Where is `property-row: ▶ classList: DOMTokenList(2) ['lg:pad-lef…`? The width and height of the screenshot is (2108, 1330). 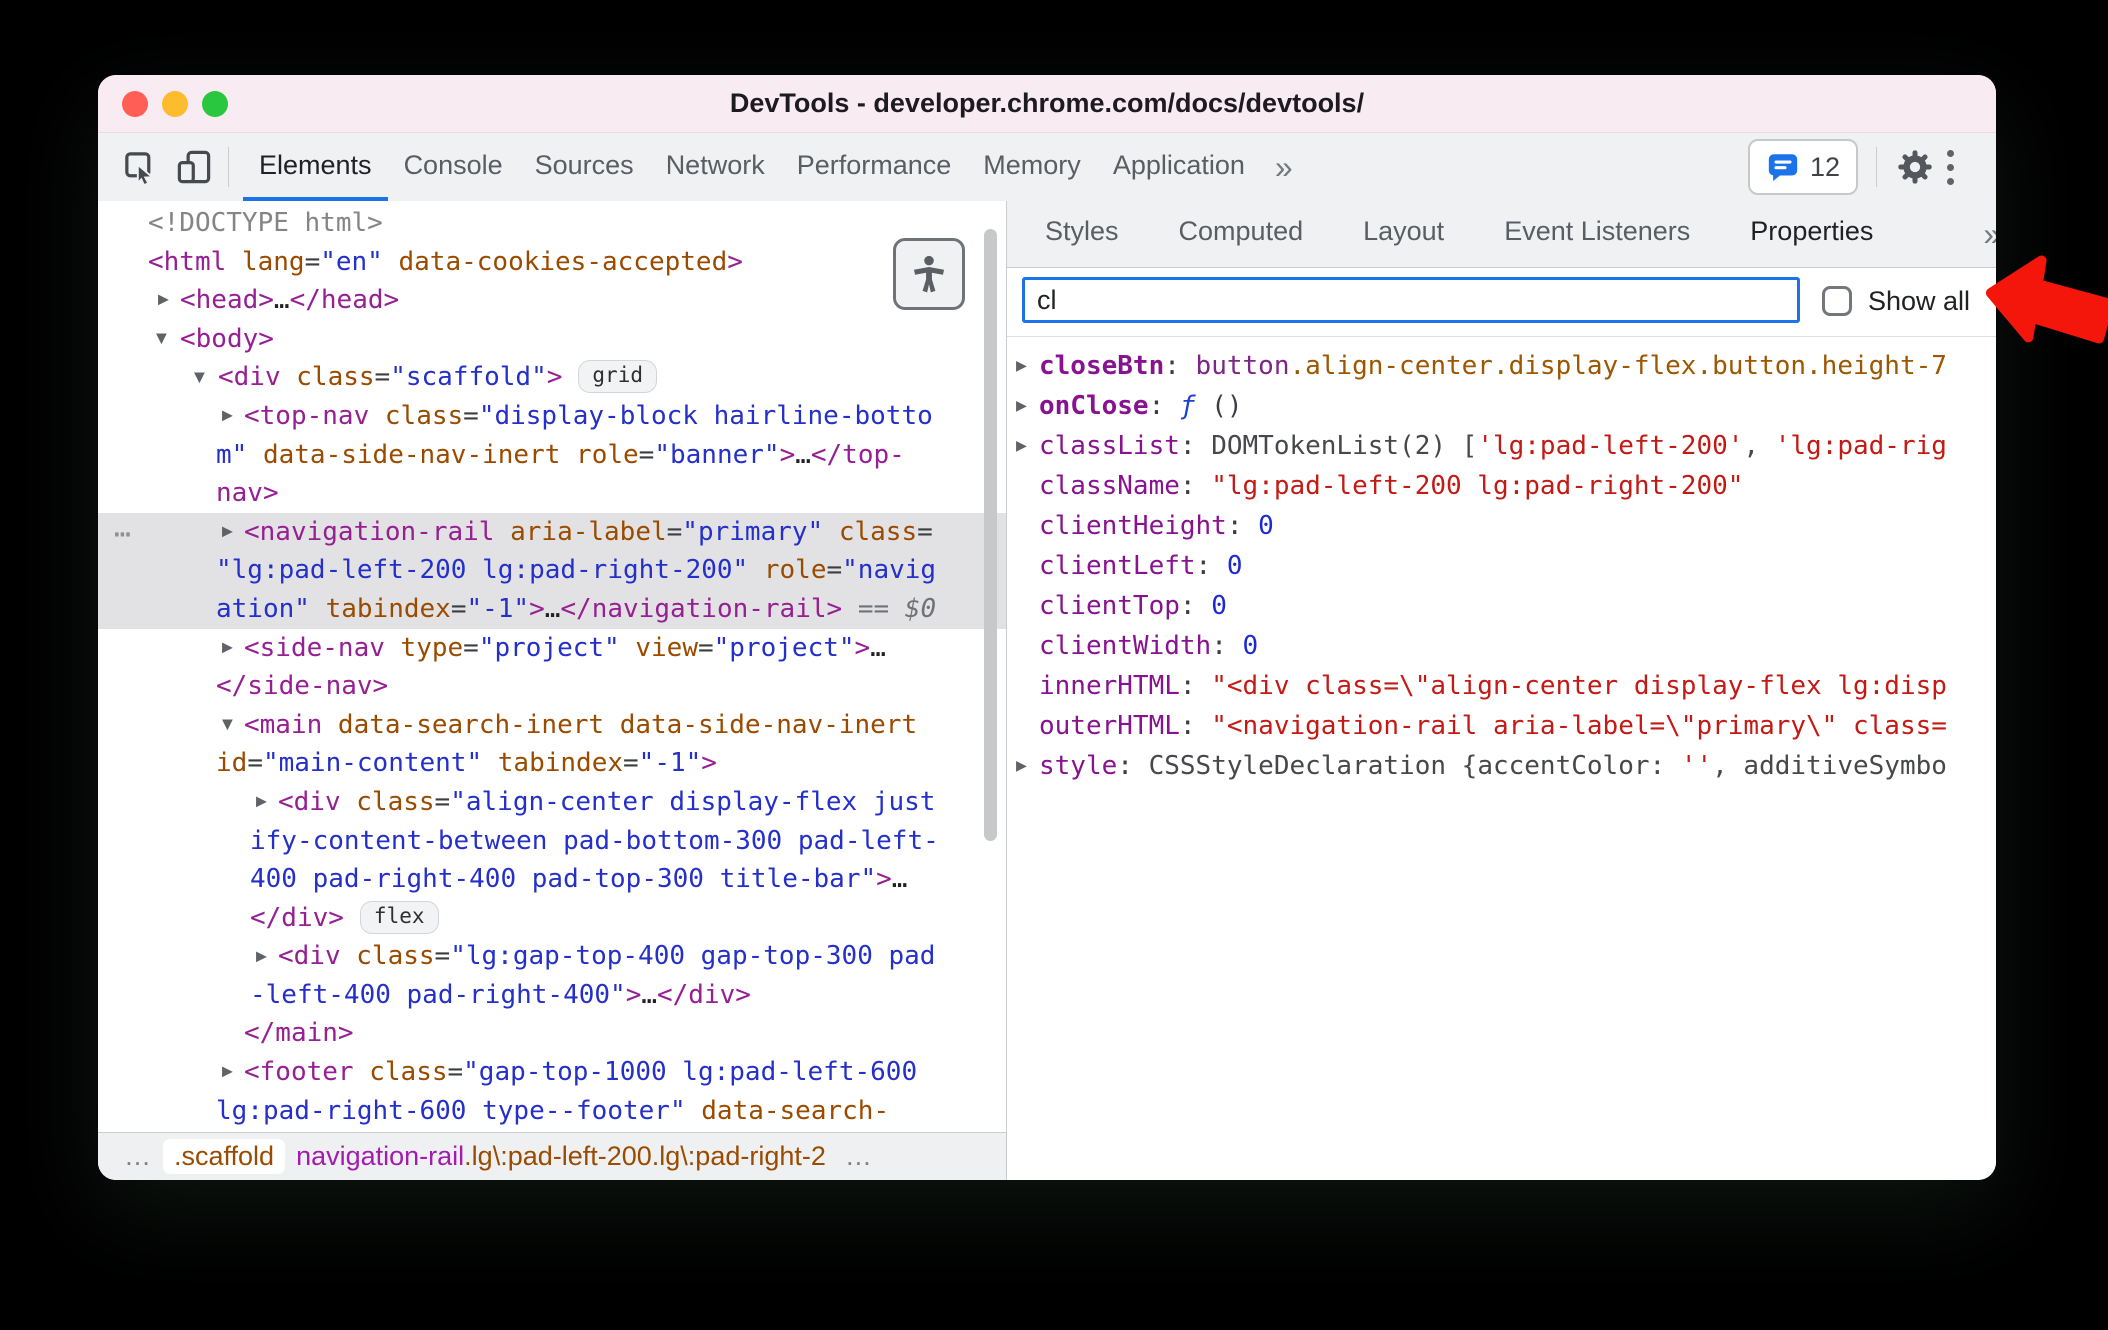 property-row: ▶ classList: DOMTokenList(2) ['lg:pad-lef… is located at coordinates (1501, 446).